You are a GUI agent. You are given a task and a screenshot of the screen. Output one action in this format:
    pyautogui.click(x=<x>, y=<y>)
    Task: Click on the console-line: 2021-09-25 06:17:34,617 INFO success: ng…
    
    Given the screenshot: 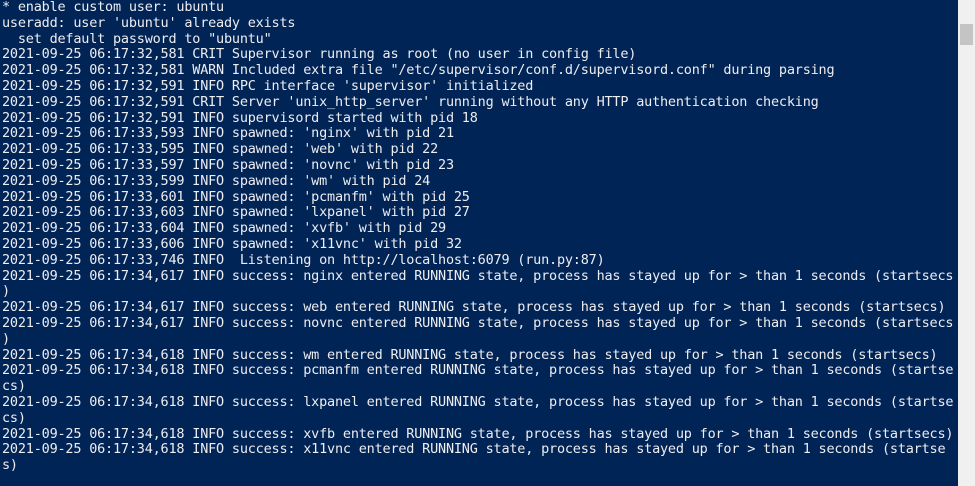 What is the action you would take?
    pyautogui.click(x=478, y=276)
    